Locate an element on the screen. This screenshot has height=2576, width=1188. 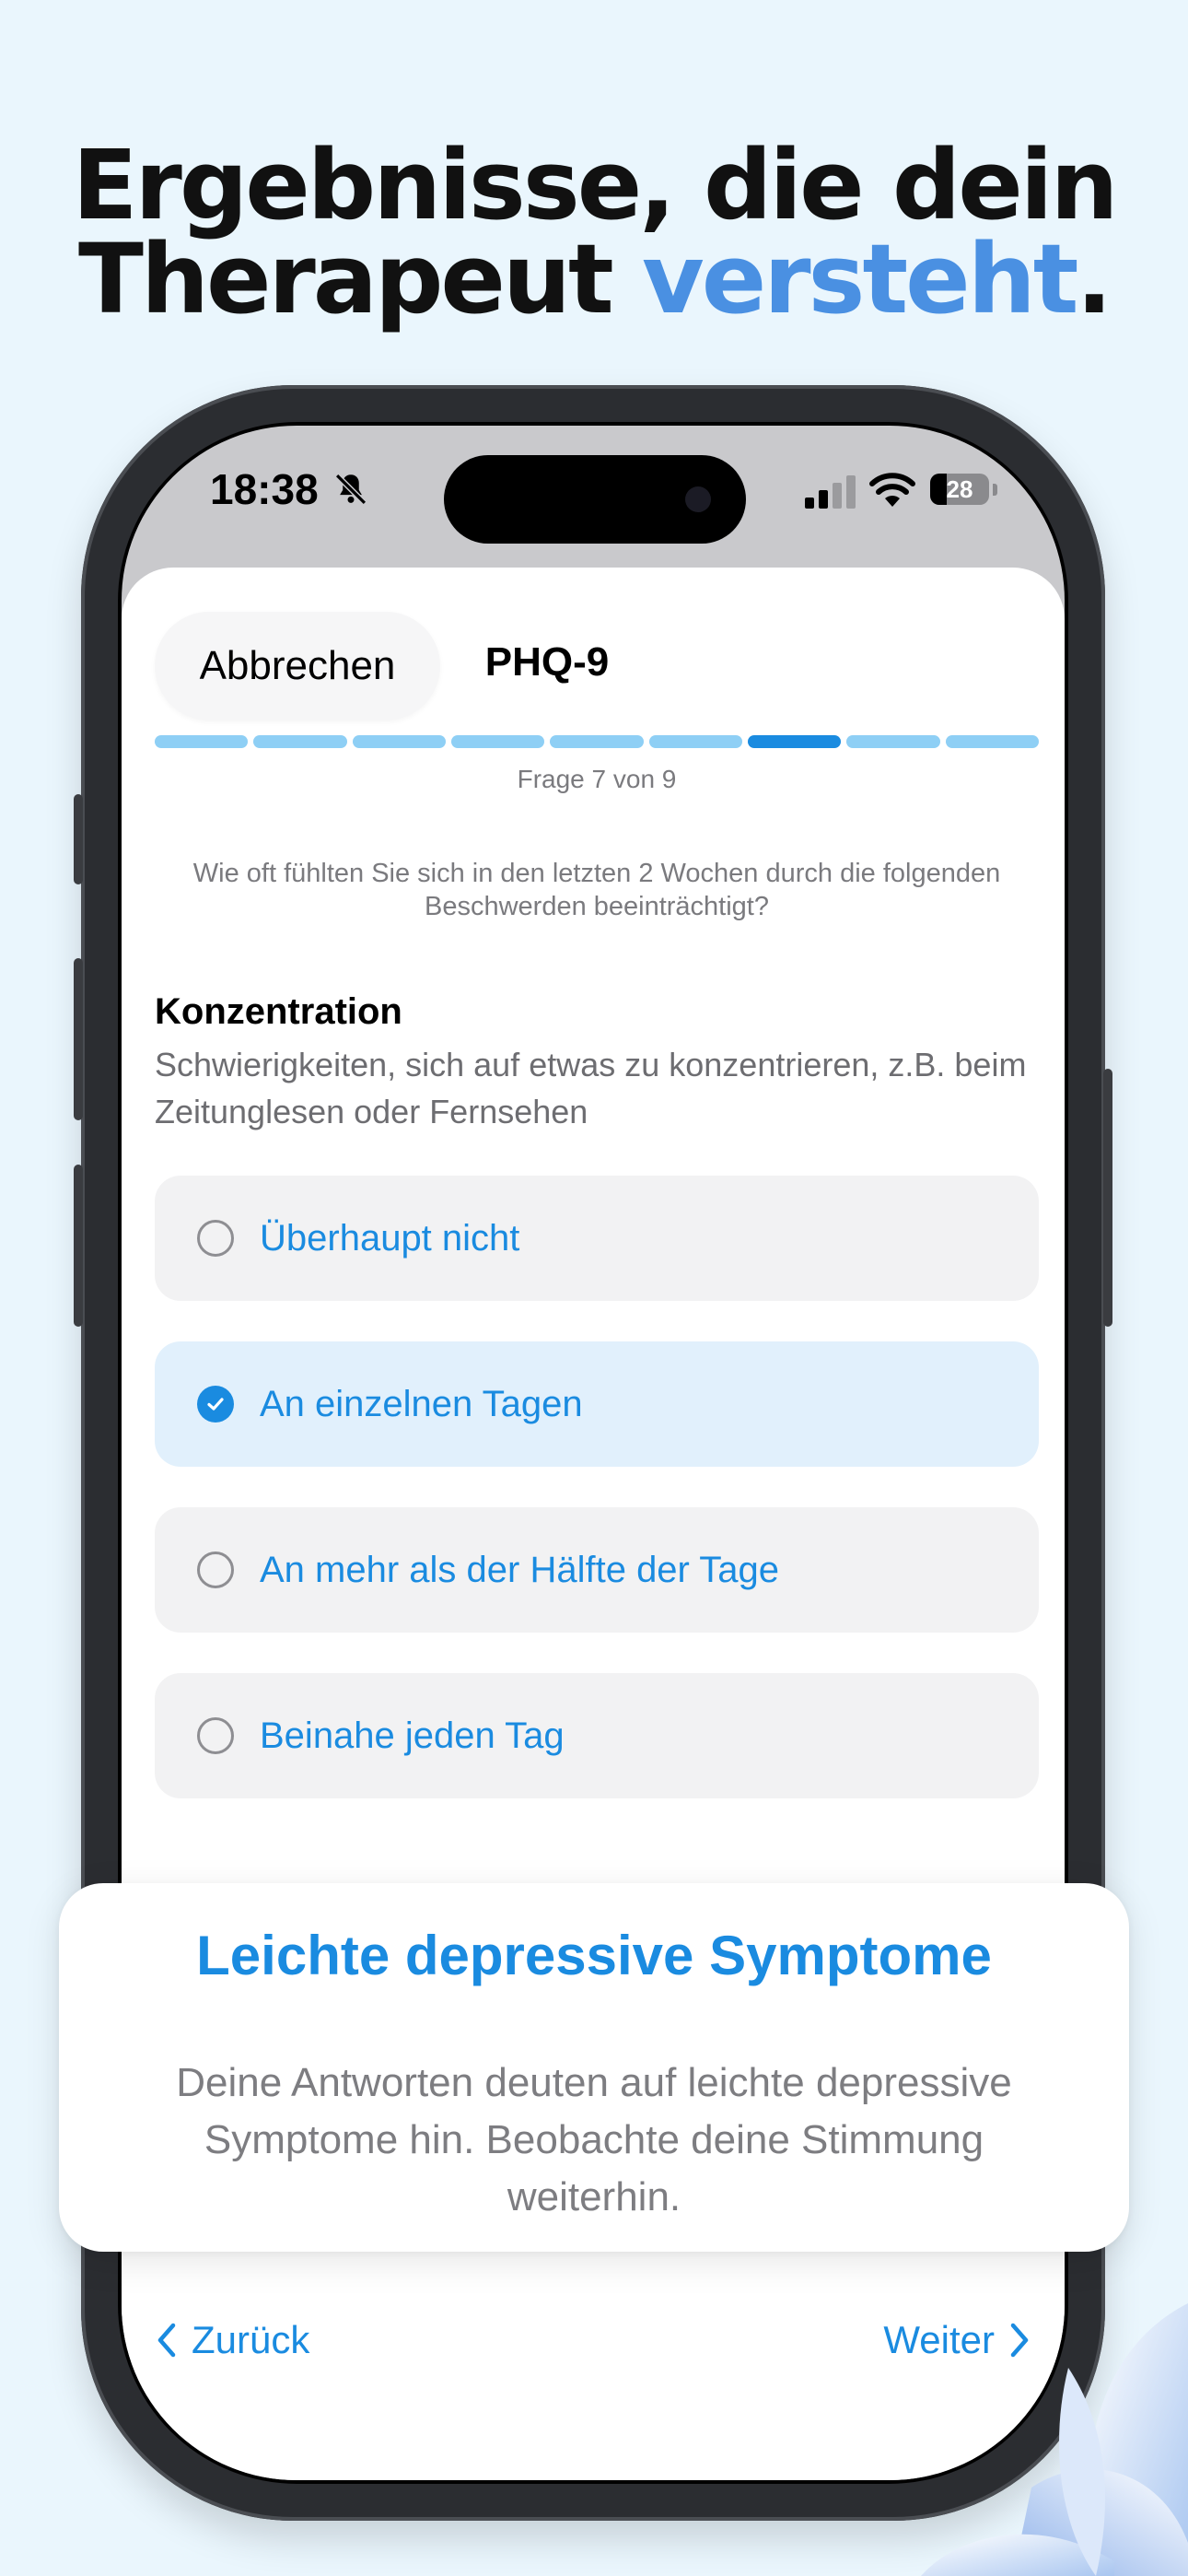
signal-icon is located at coordinates (830, 492).